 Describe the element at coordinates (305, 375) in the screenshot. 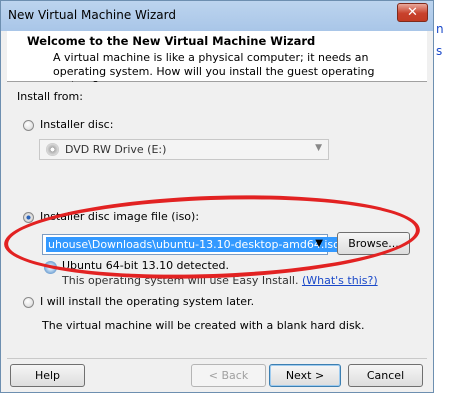

I see `next-button: Next >` at that location.